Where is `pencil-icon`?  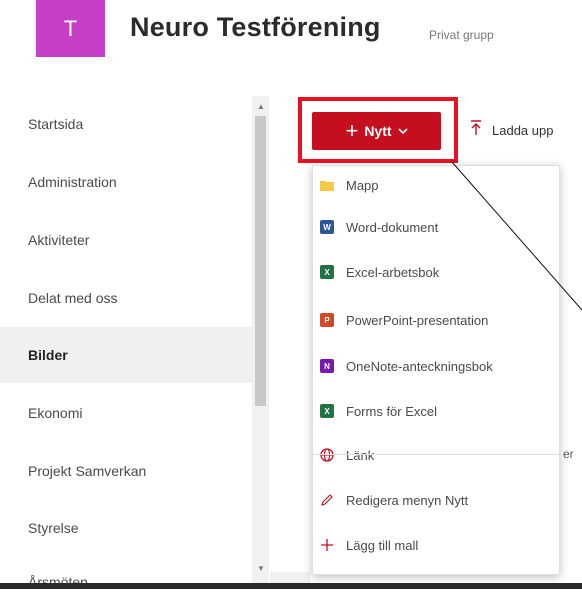 pencil-icon is located at coordinates (327, 500).